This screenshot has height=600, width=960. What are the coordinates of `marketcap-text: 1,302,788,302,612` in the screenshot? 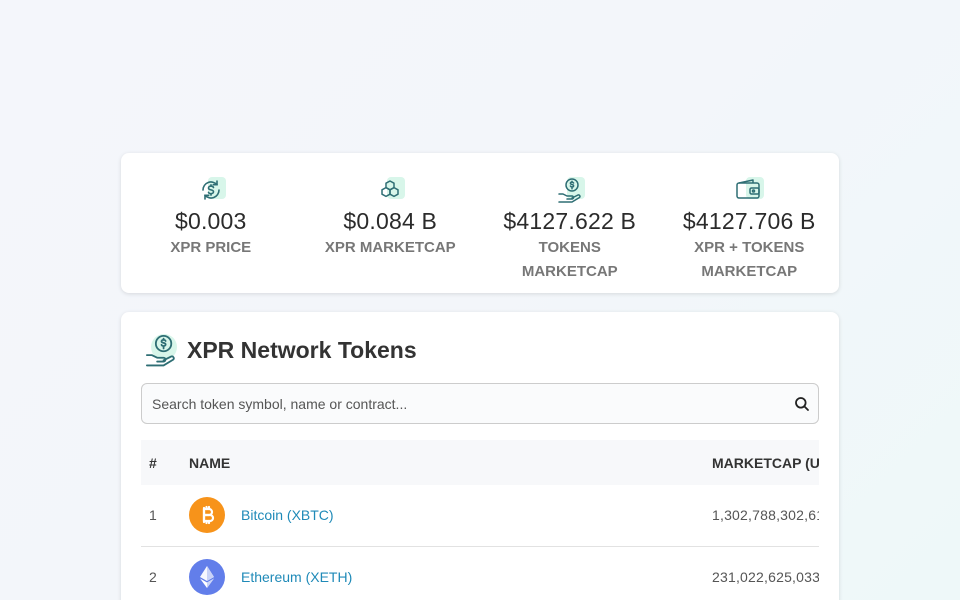 It's located at (765, 515).